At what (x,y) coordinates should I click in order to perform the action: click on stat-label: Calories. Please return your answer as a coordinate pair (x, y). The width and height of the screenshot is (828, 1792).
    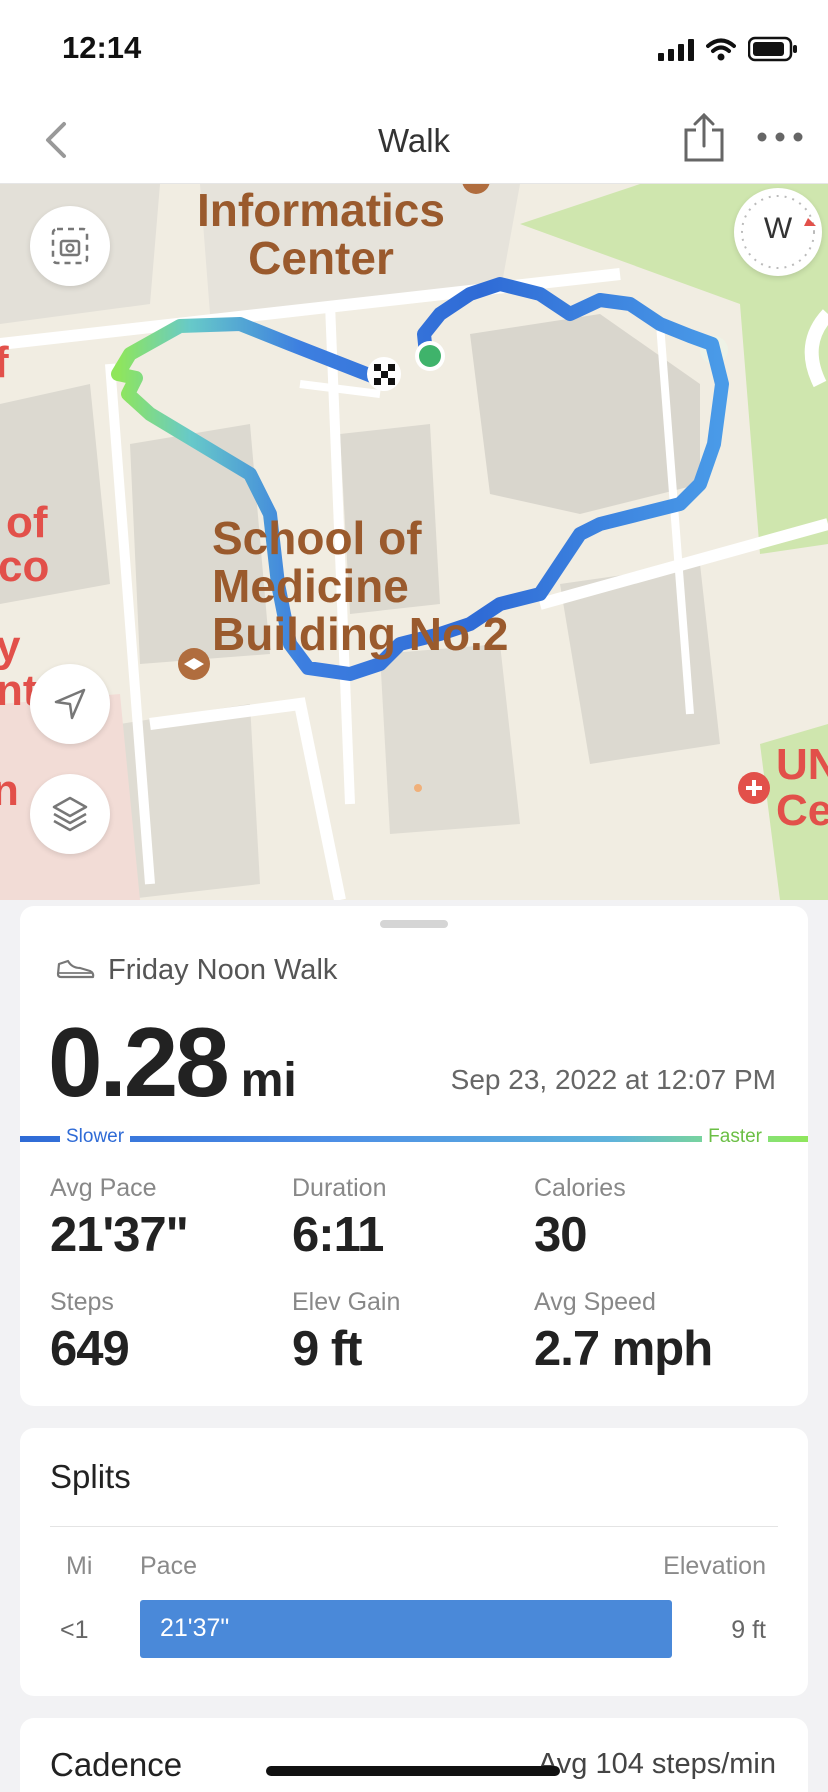
    Looking at the image, I should click on (580, 1188).